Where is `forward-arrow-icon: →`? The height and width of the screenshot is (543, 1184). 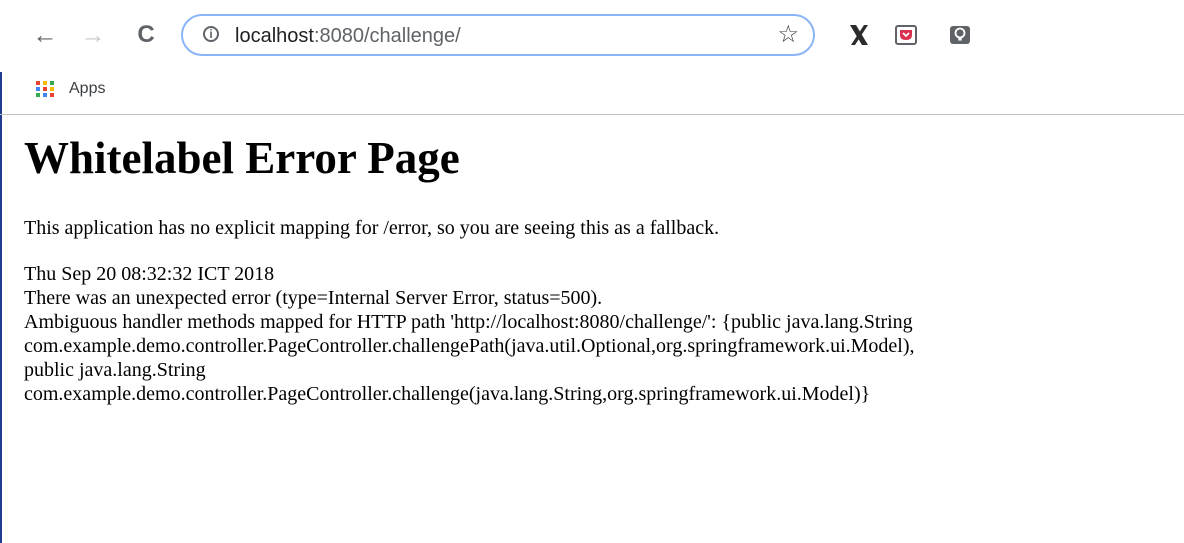 forward-arrow-icon: → is located at coordinates (93, 35).